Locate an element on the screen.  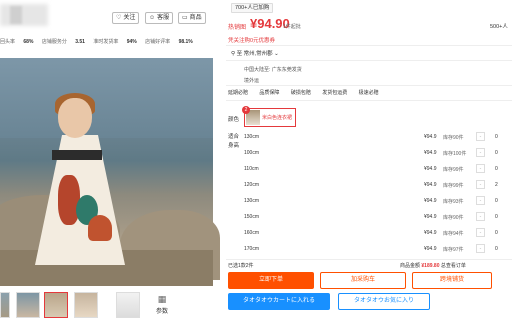
coupon-link: 凭关注购0元优惠券 is located at coordinates (251, 40).